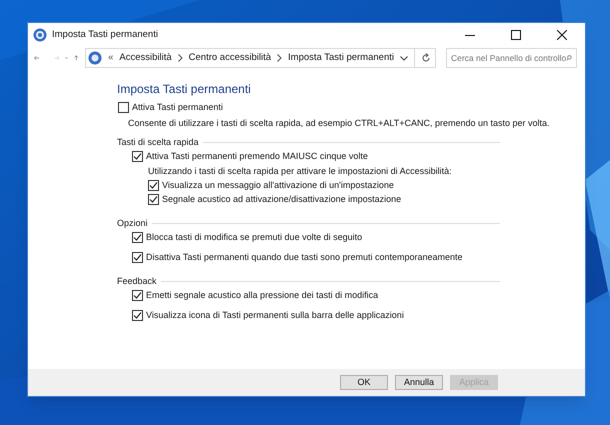 The width and height of the screenshot is (610, 425). What do you see at coordinates (425, 58) in the screenshot?
I see `refresh-icon` at bounding box center [425, 58].